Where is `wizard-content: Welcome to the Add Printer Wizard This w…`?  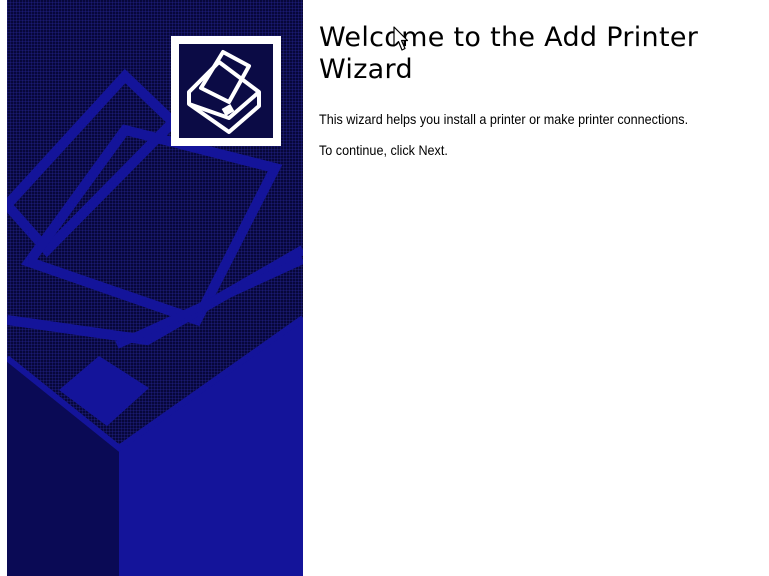 wizard-content: Welcome to the Add Printer Wizard This w… is located at coordinates (541, 91).